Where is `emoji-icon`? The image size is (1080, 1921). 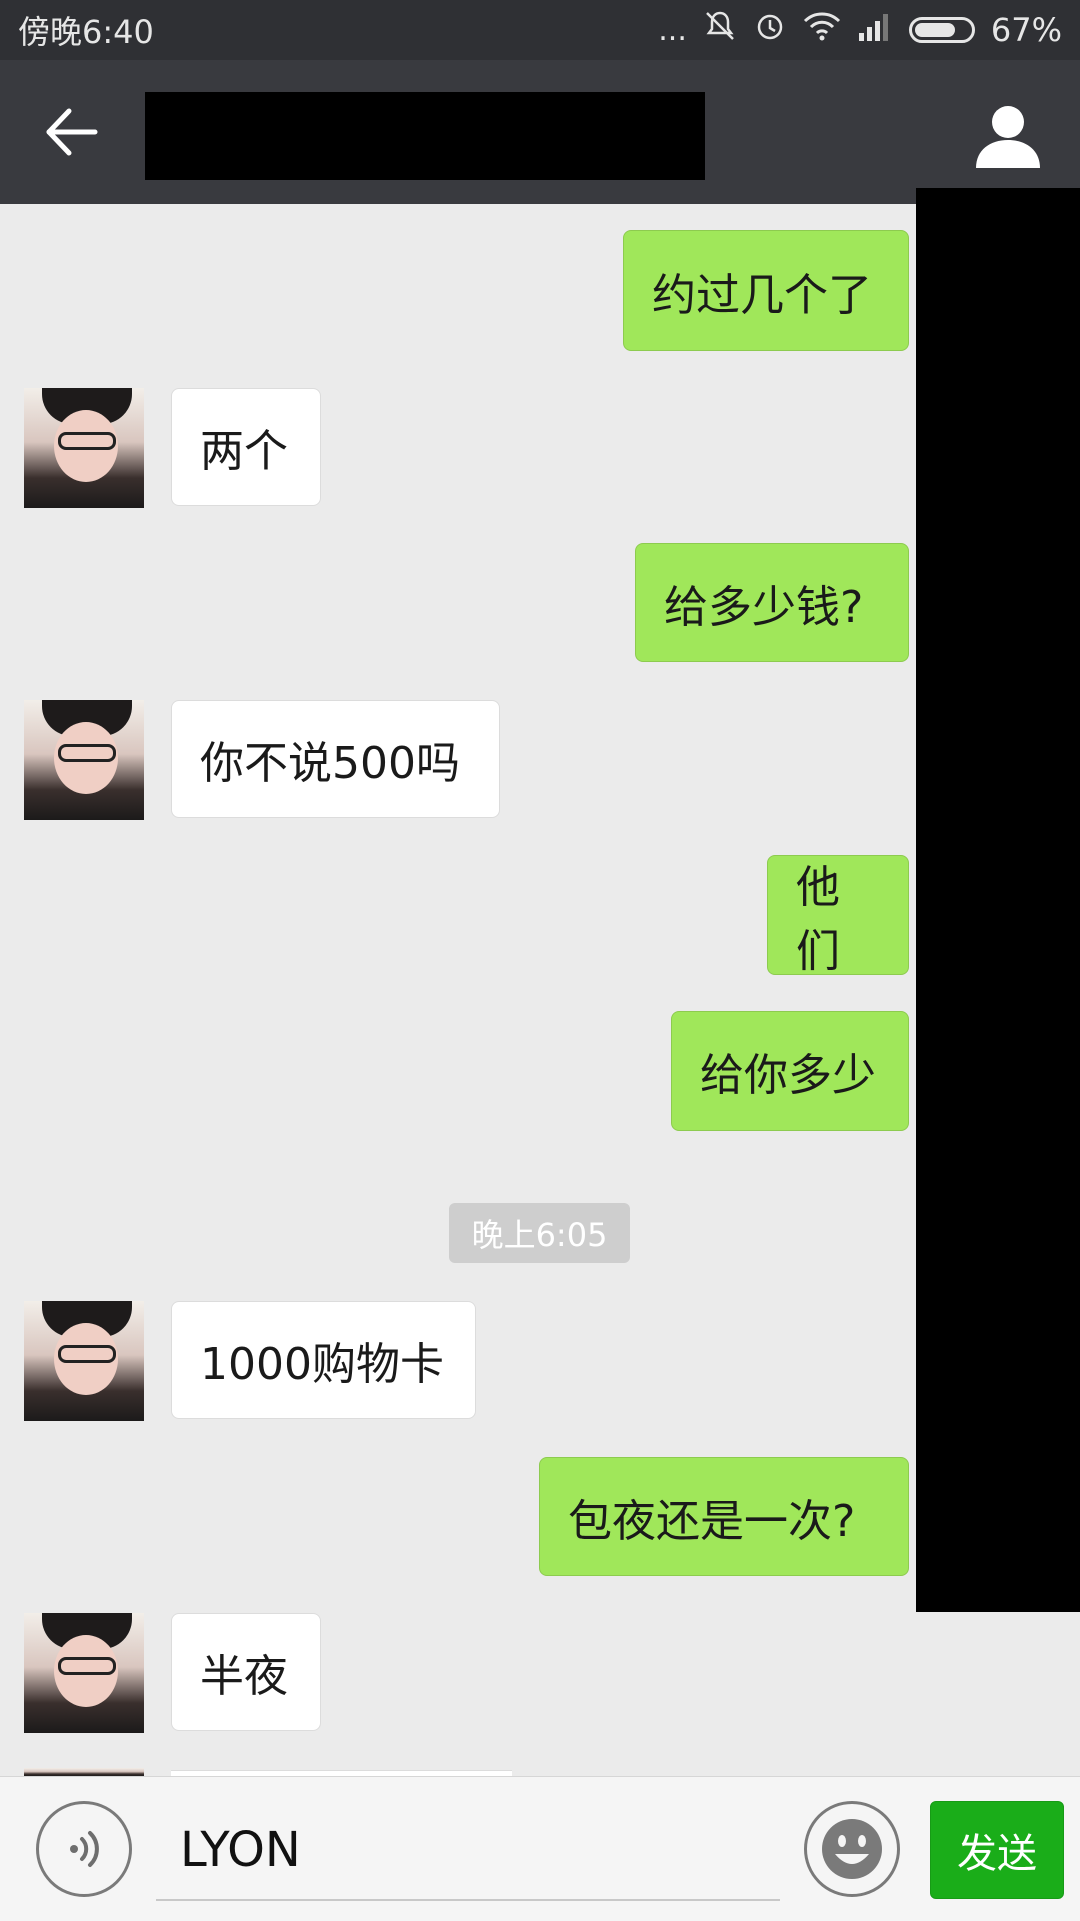
emoji-icon is located at coordinates (852, 1849).